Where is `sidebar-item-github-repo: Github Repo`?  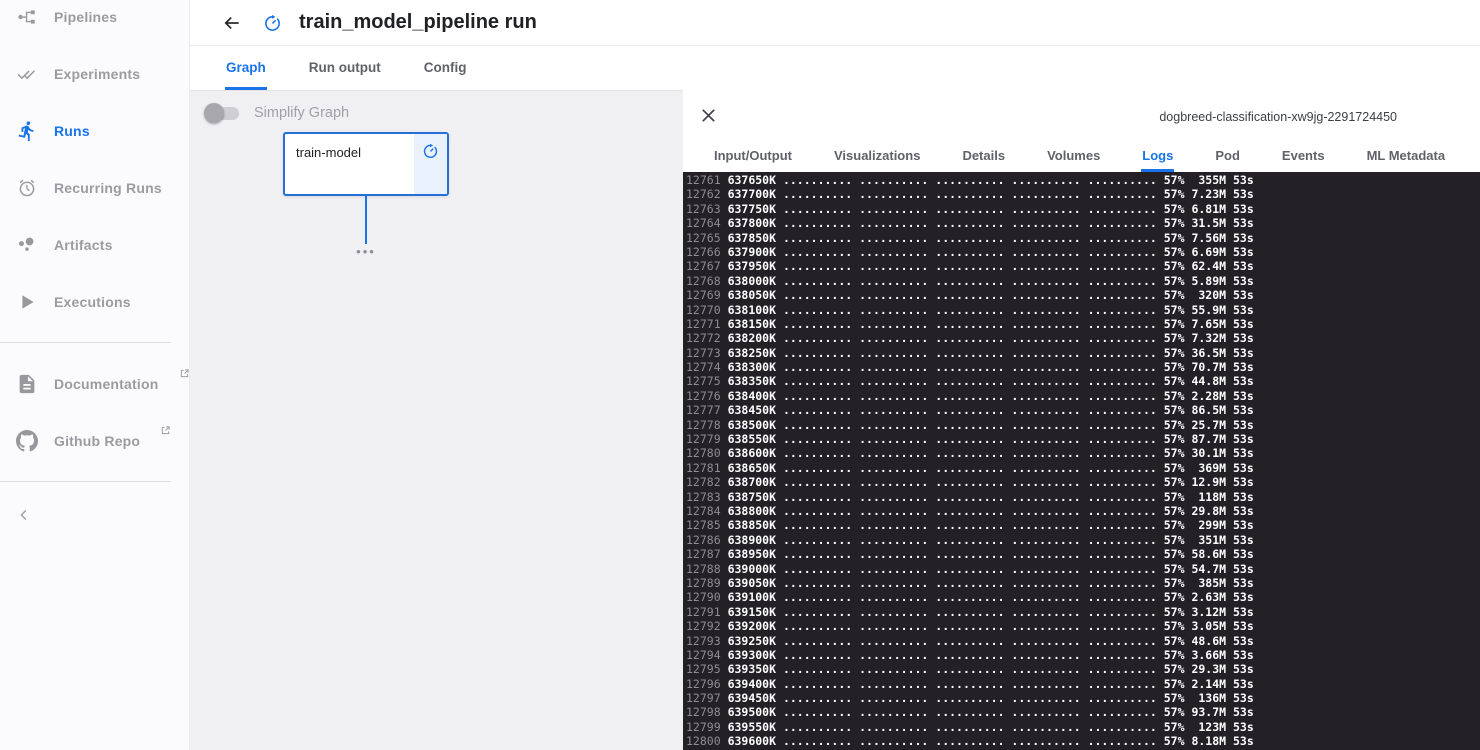 sidebar-item-github-repo: Github Repo is located at coordinates (94, 440).